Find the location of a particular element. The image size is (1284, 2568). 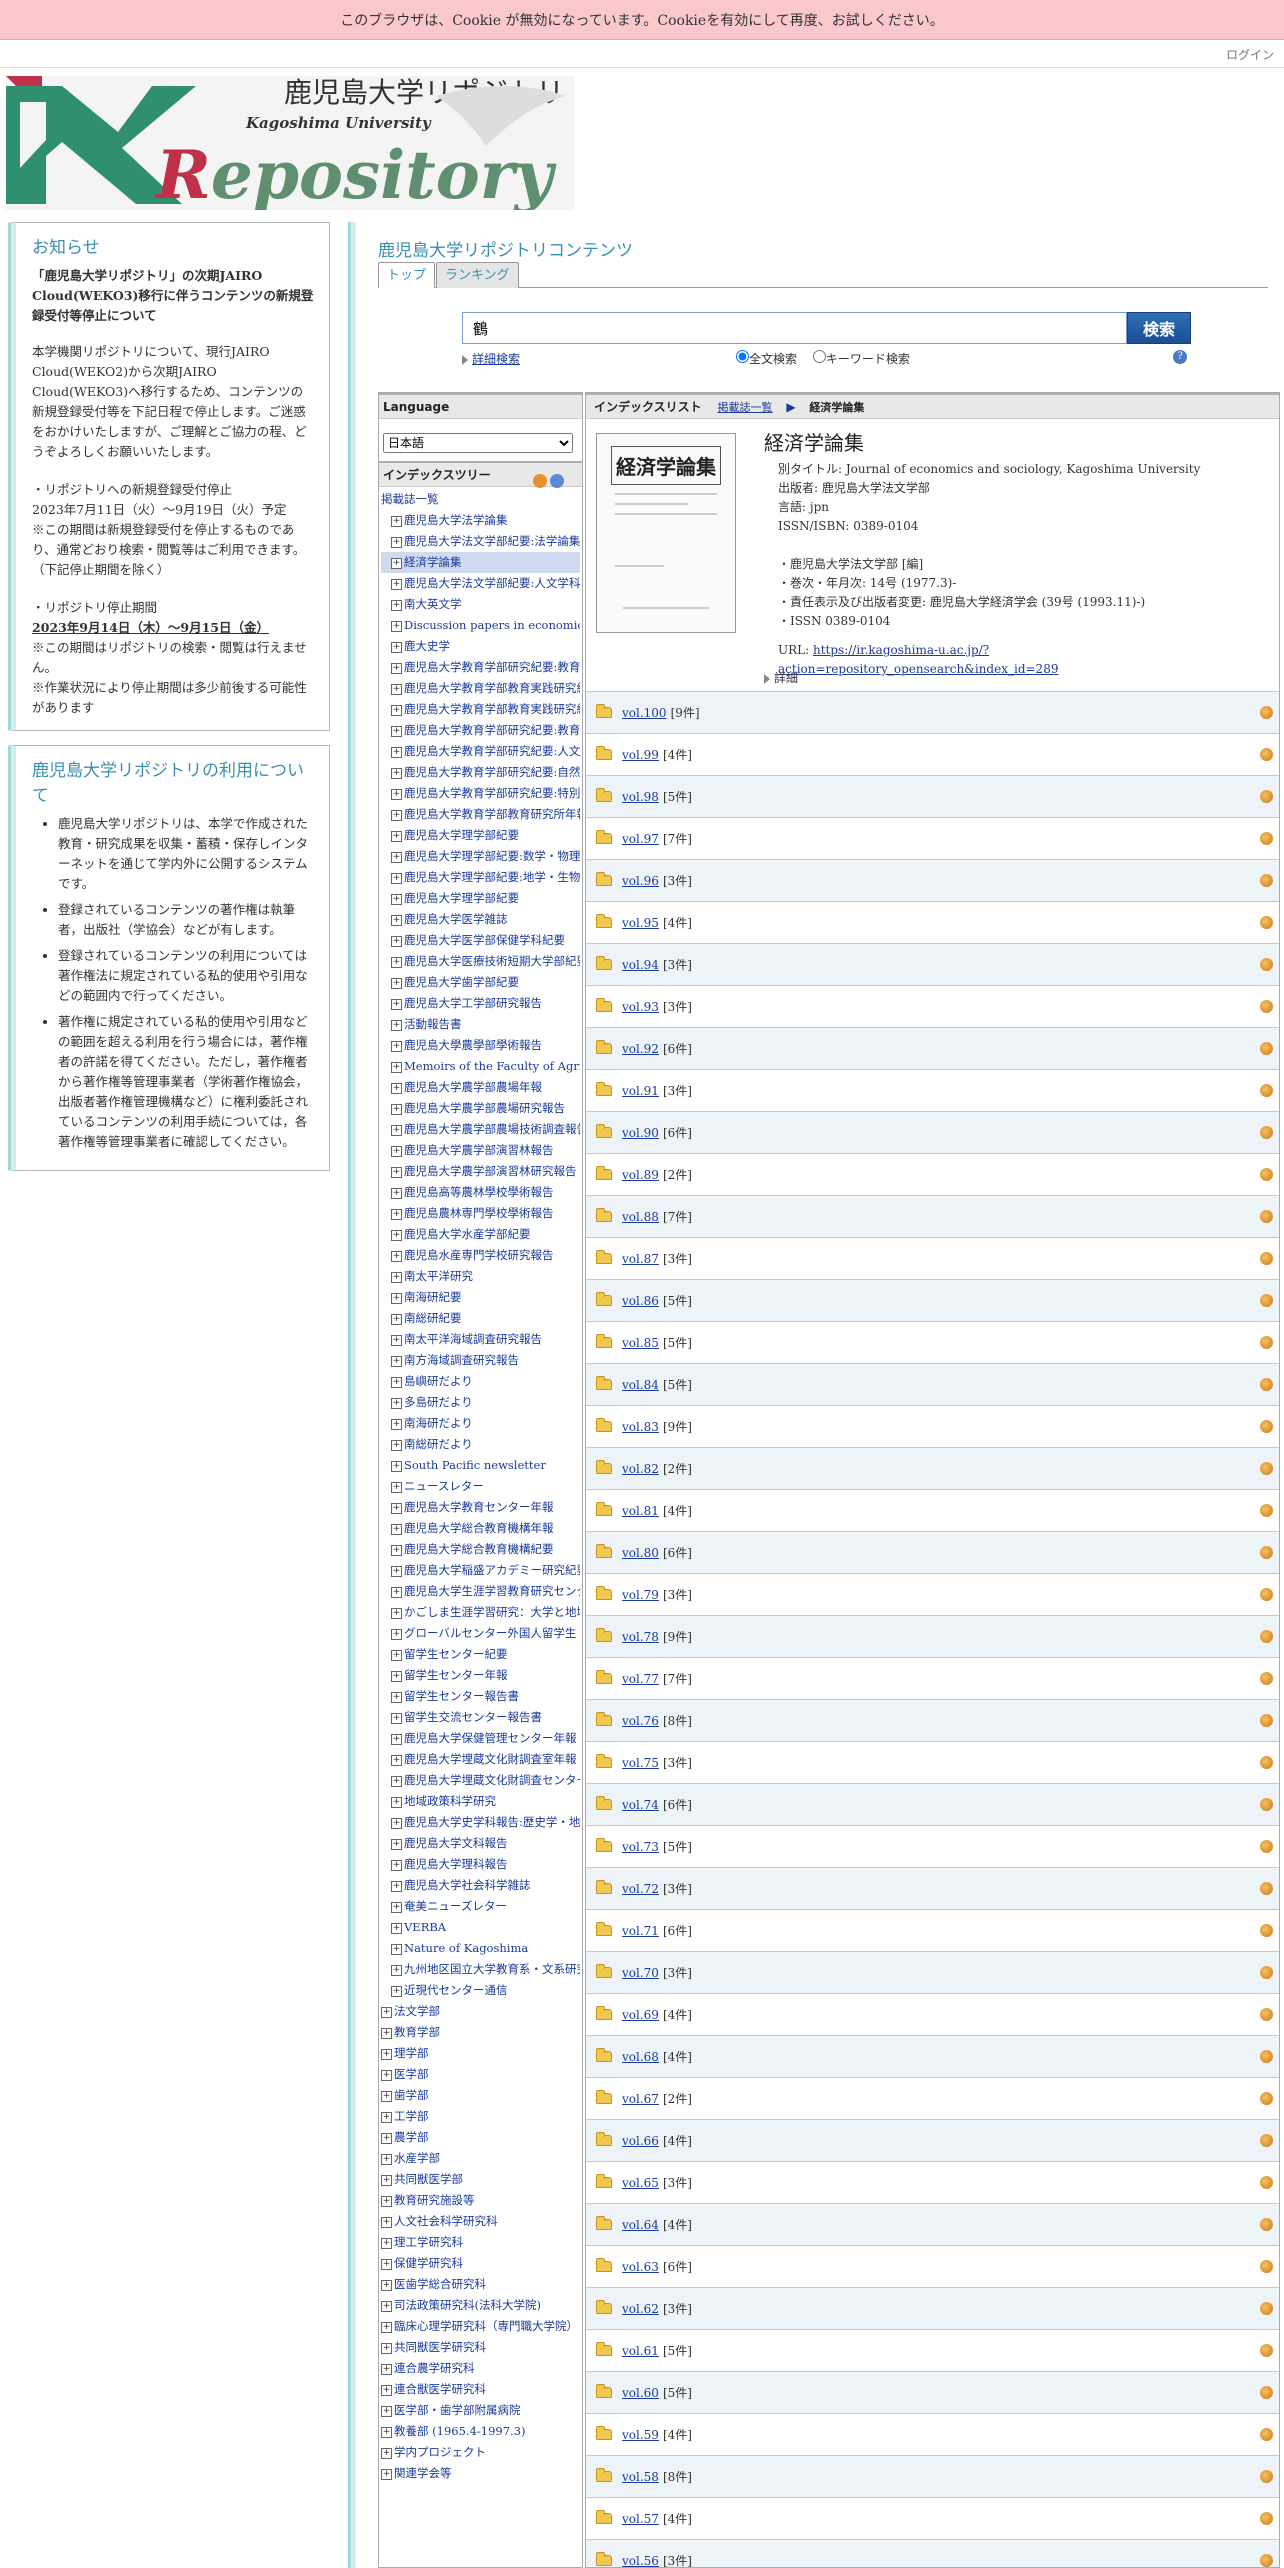

tree-item-journal: + 南海研紀要 is located at coordinates (480, 1297).